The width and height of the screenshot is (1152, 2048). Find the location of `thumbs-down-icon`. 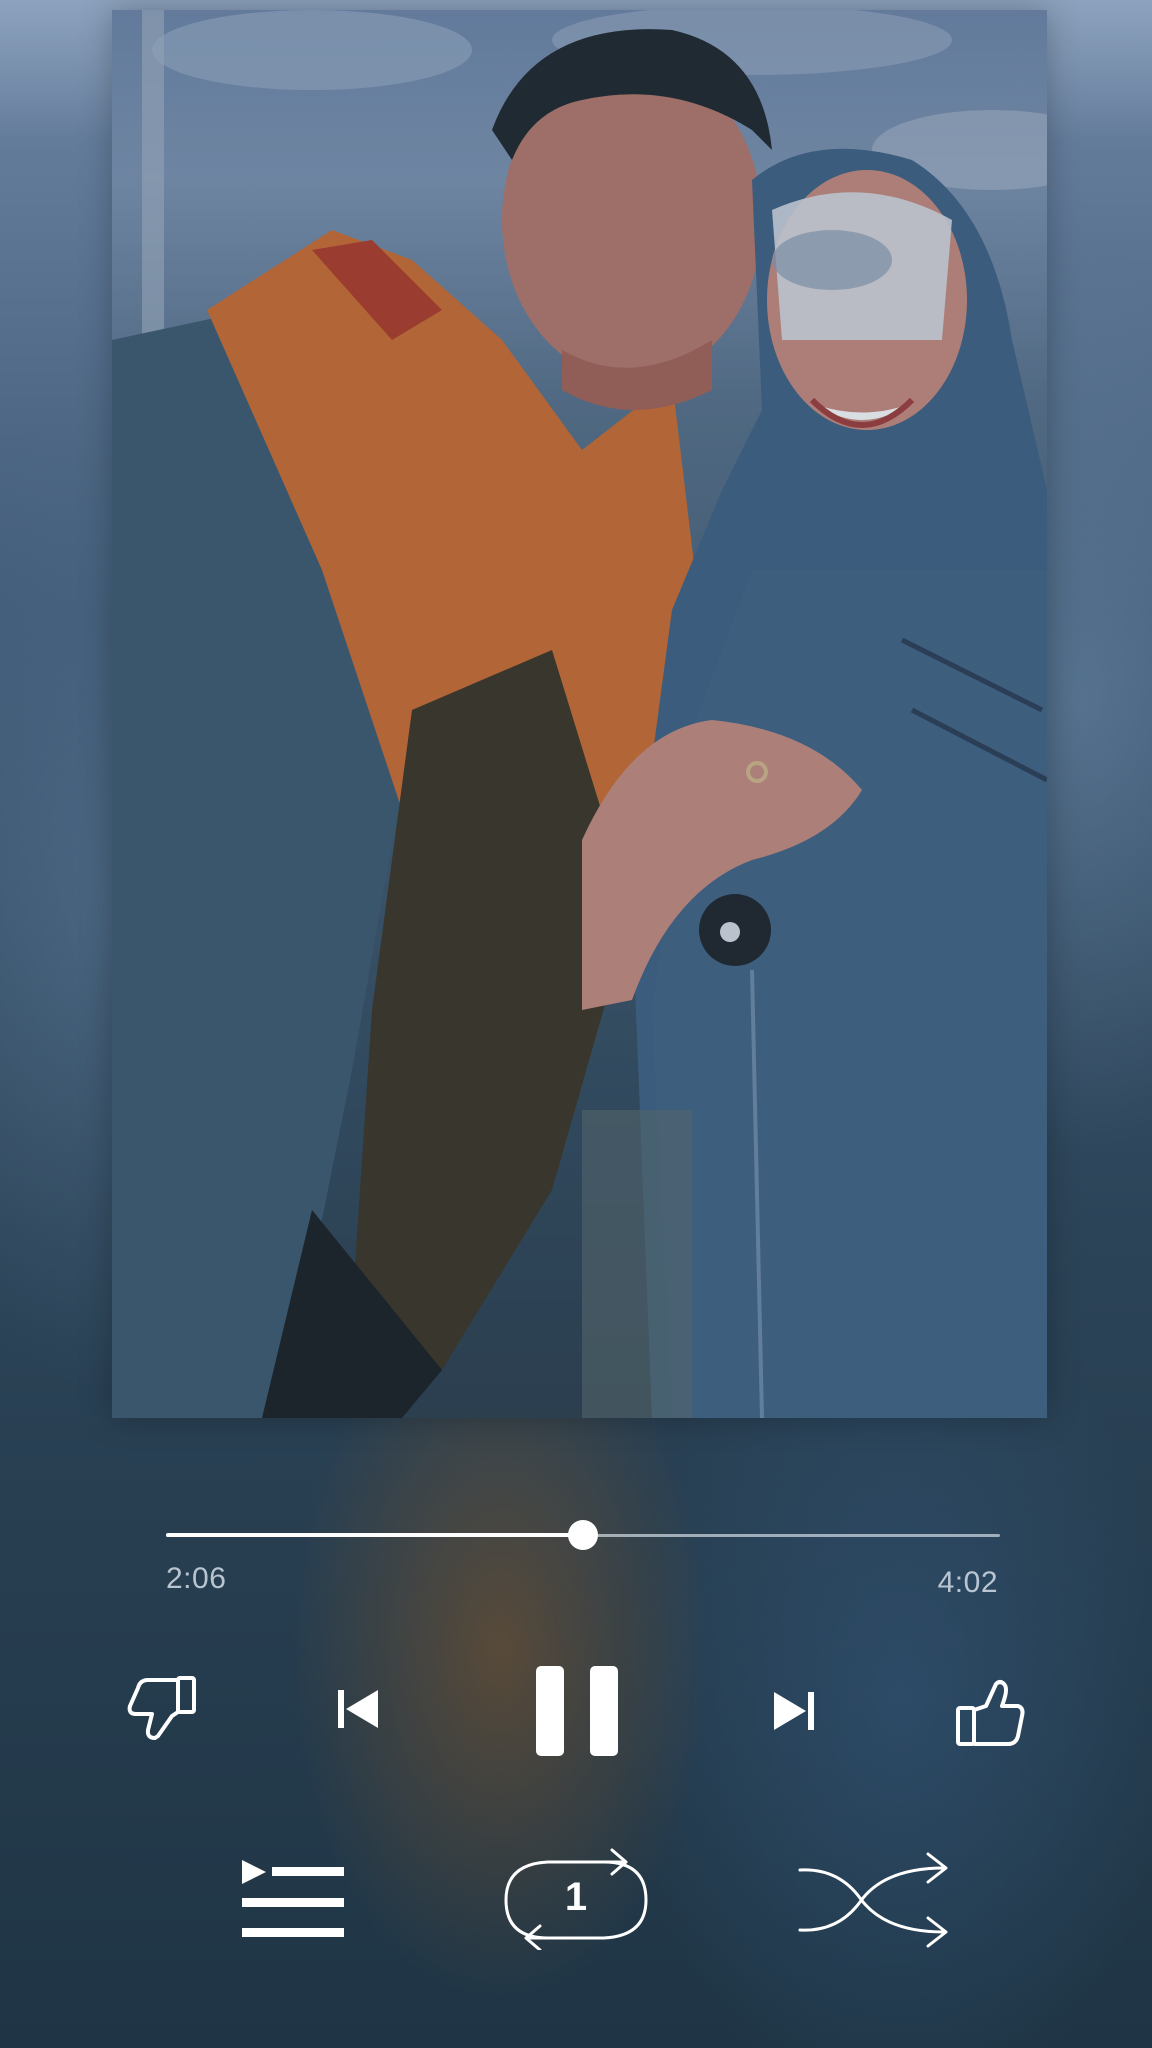

thumbs-down-icon is located at coordinates (161, 1708).